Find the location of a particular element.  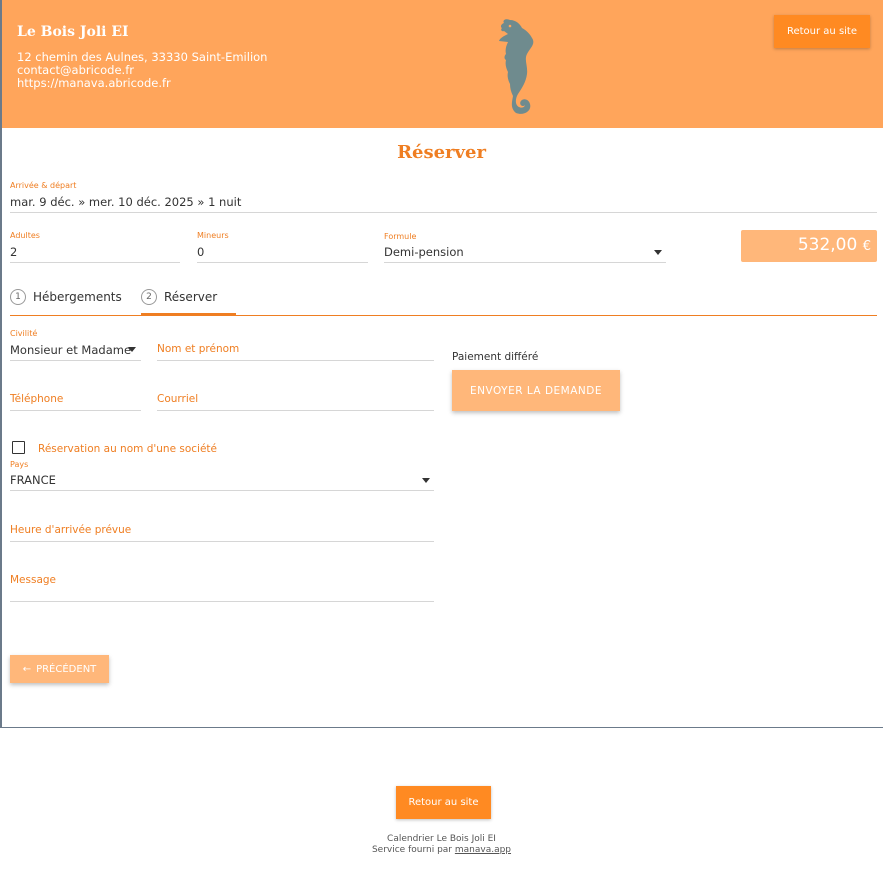

dates-label: Arrivée & départ is located at coordinates (43, 185).